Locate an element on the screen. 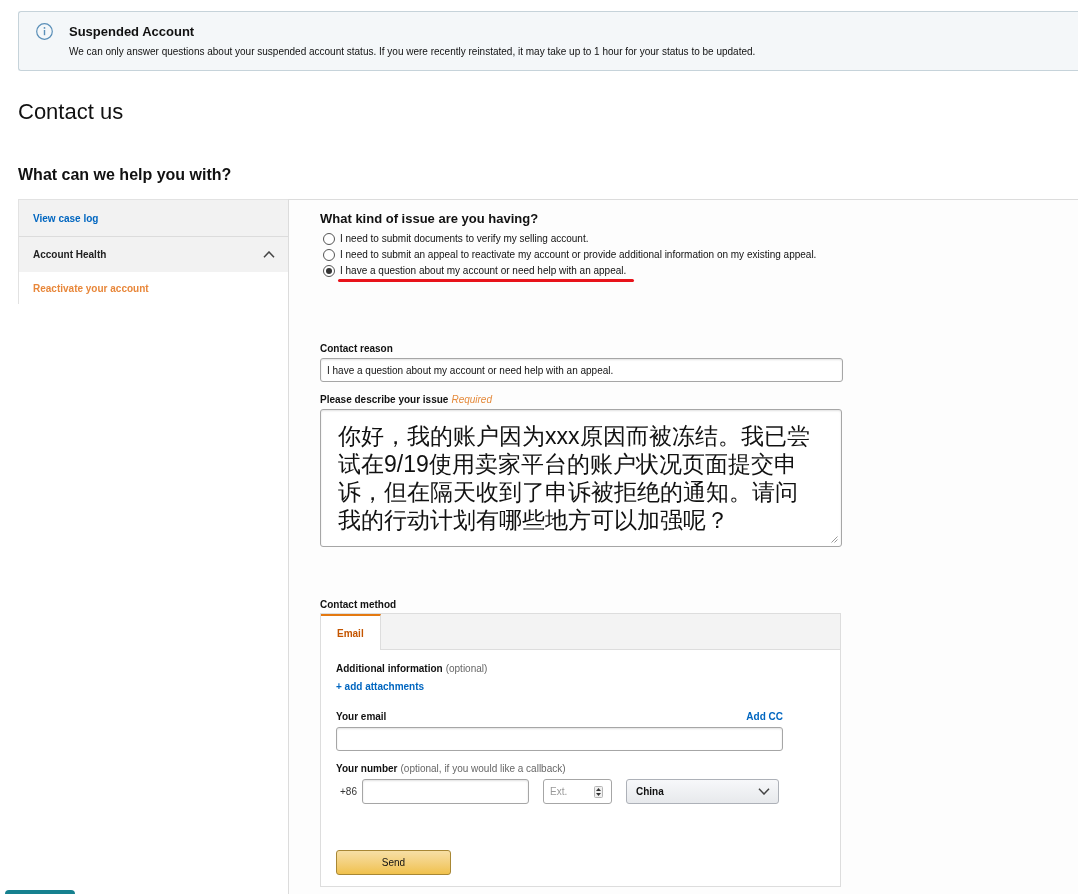 This screenshot has height=894, width=1078. field-label: Additional information is located at coordinates (389, 669).